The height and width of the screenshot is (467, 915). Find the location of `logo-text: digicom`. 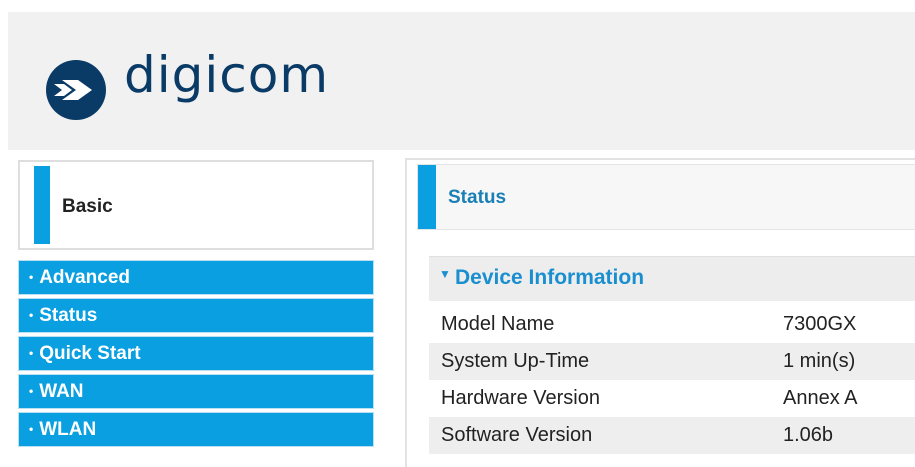

logo-text: digicom is located at coordinates (227, 75).